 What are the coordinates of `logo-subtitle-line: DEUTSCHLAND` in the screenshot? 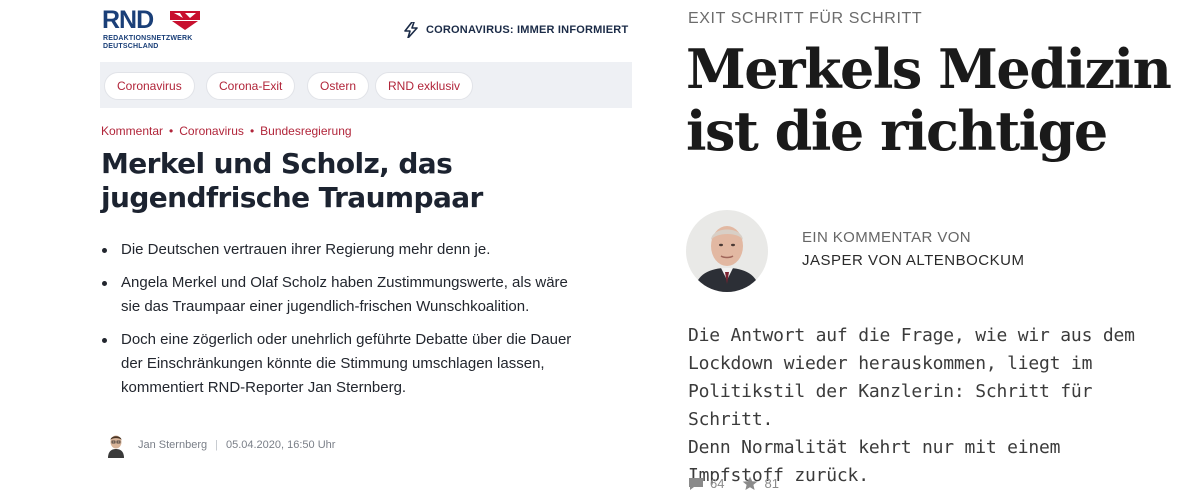 It's located at (131, 46).